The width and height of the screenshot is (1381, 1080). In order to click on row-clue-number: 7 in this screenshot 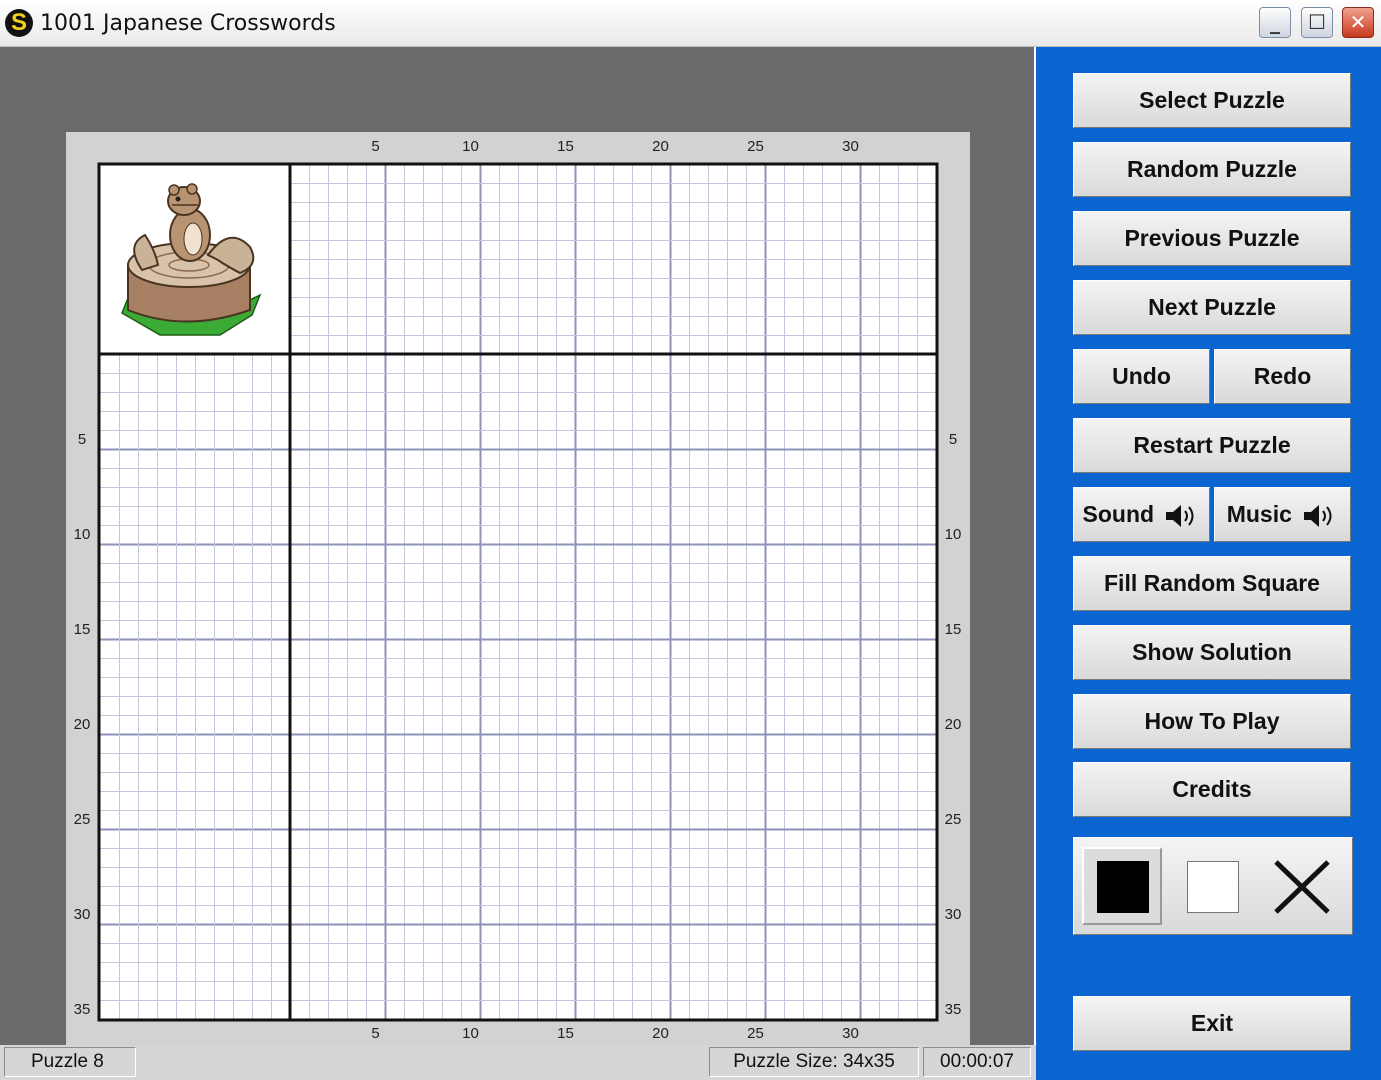, I will do `click(280, 990)`.